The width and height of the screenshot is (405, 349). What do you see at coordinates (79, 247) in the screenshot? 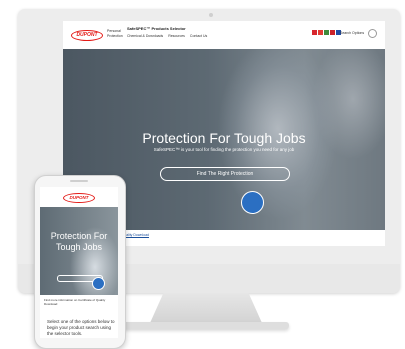
I see `mobile-title-line-2: Tough Jobs` at bounding box center [79, 247].